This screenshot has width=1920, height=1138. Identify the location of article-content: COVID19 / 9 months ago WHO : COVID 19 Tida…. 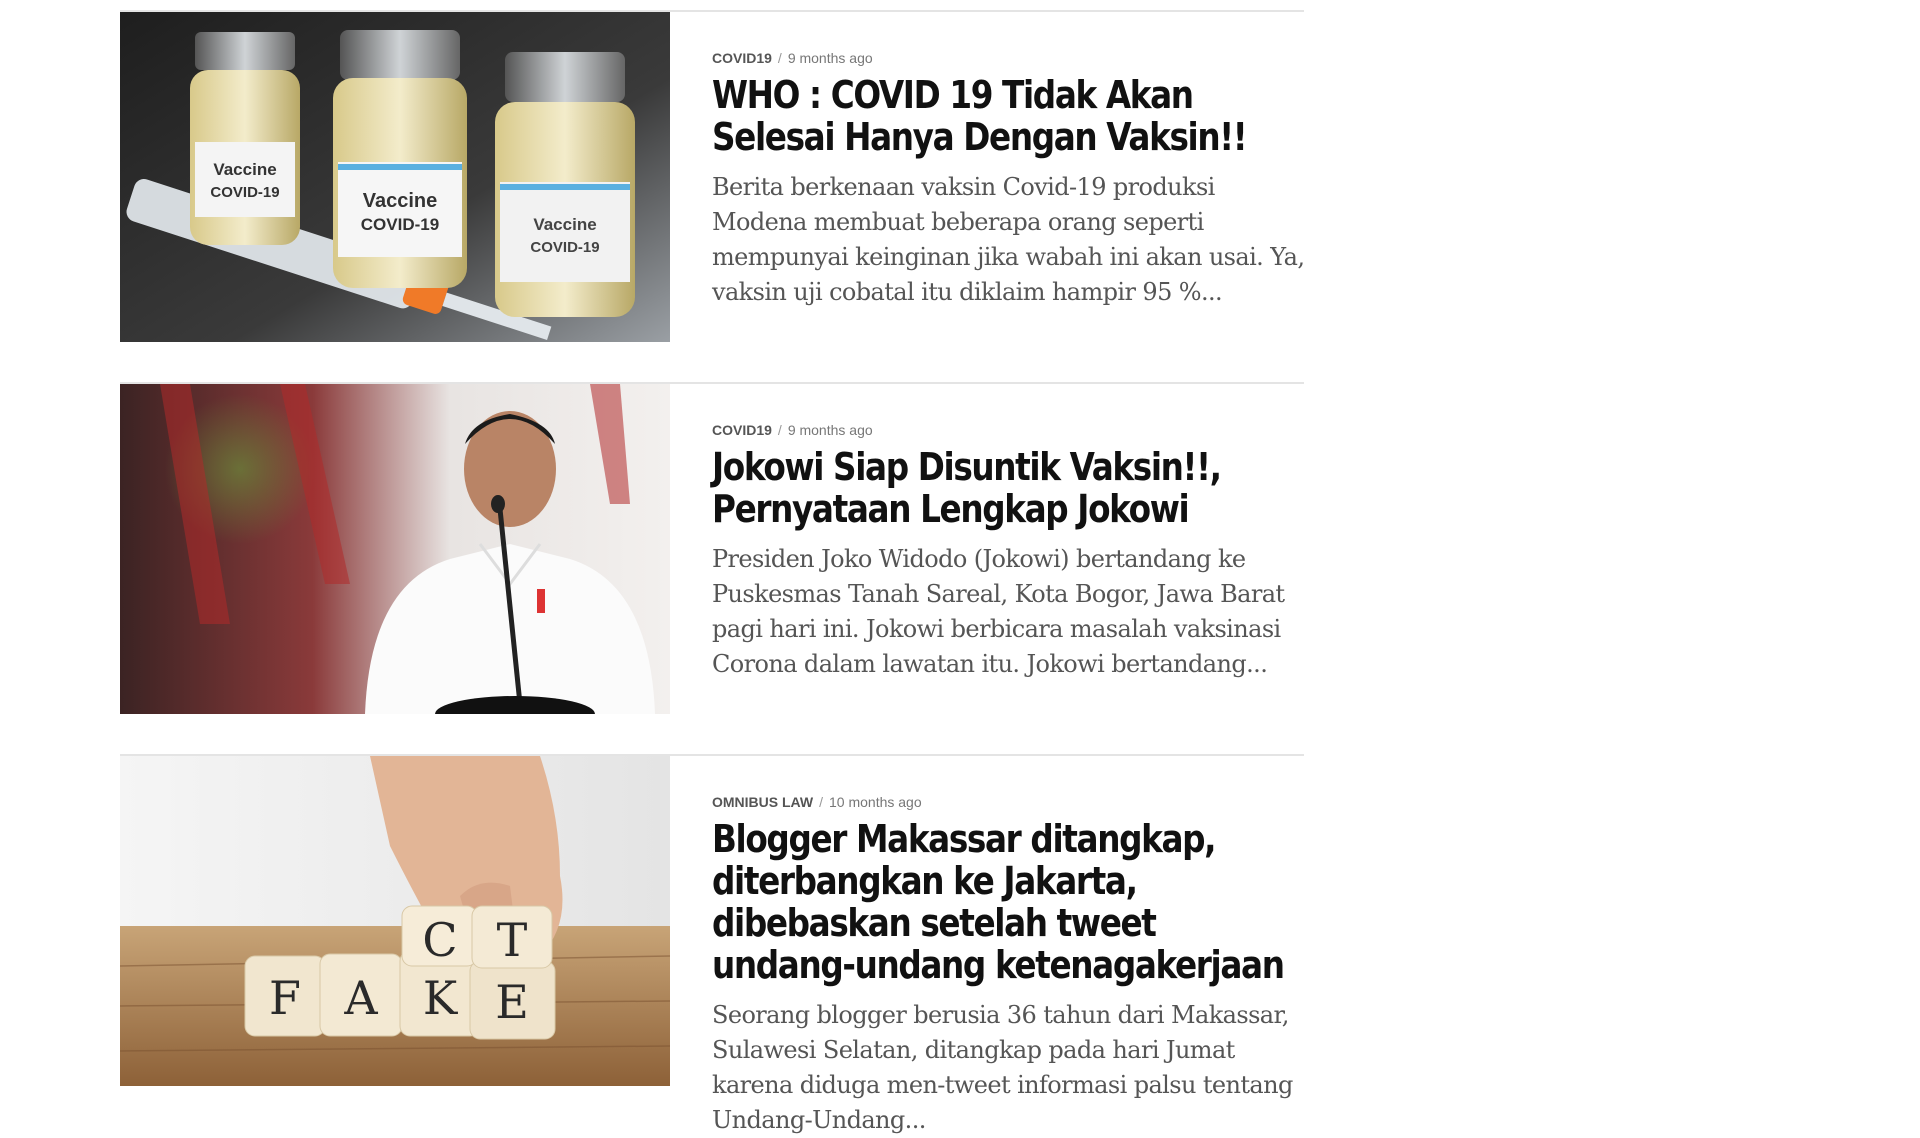
(1008, 180).